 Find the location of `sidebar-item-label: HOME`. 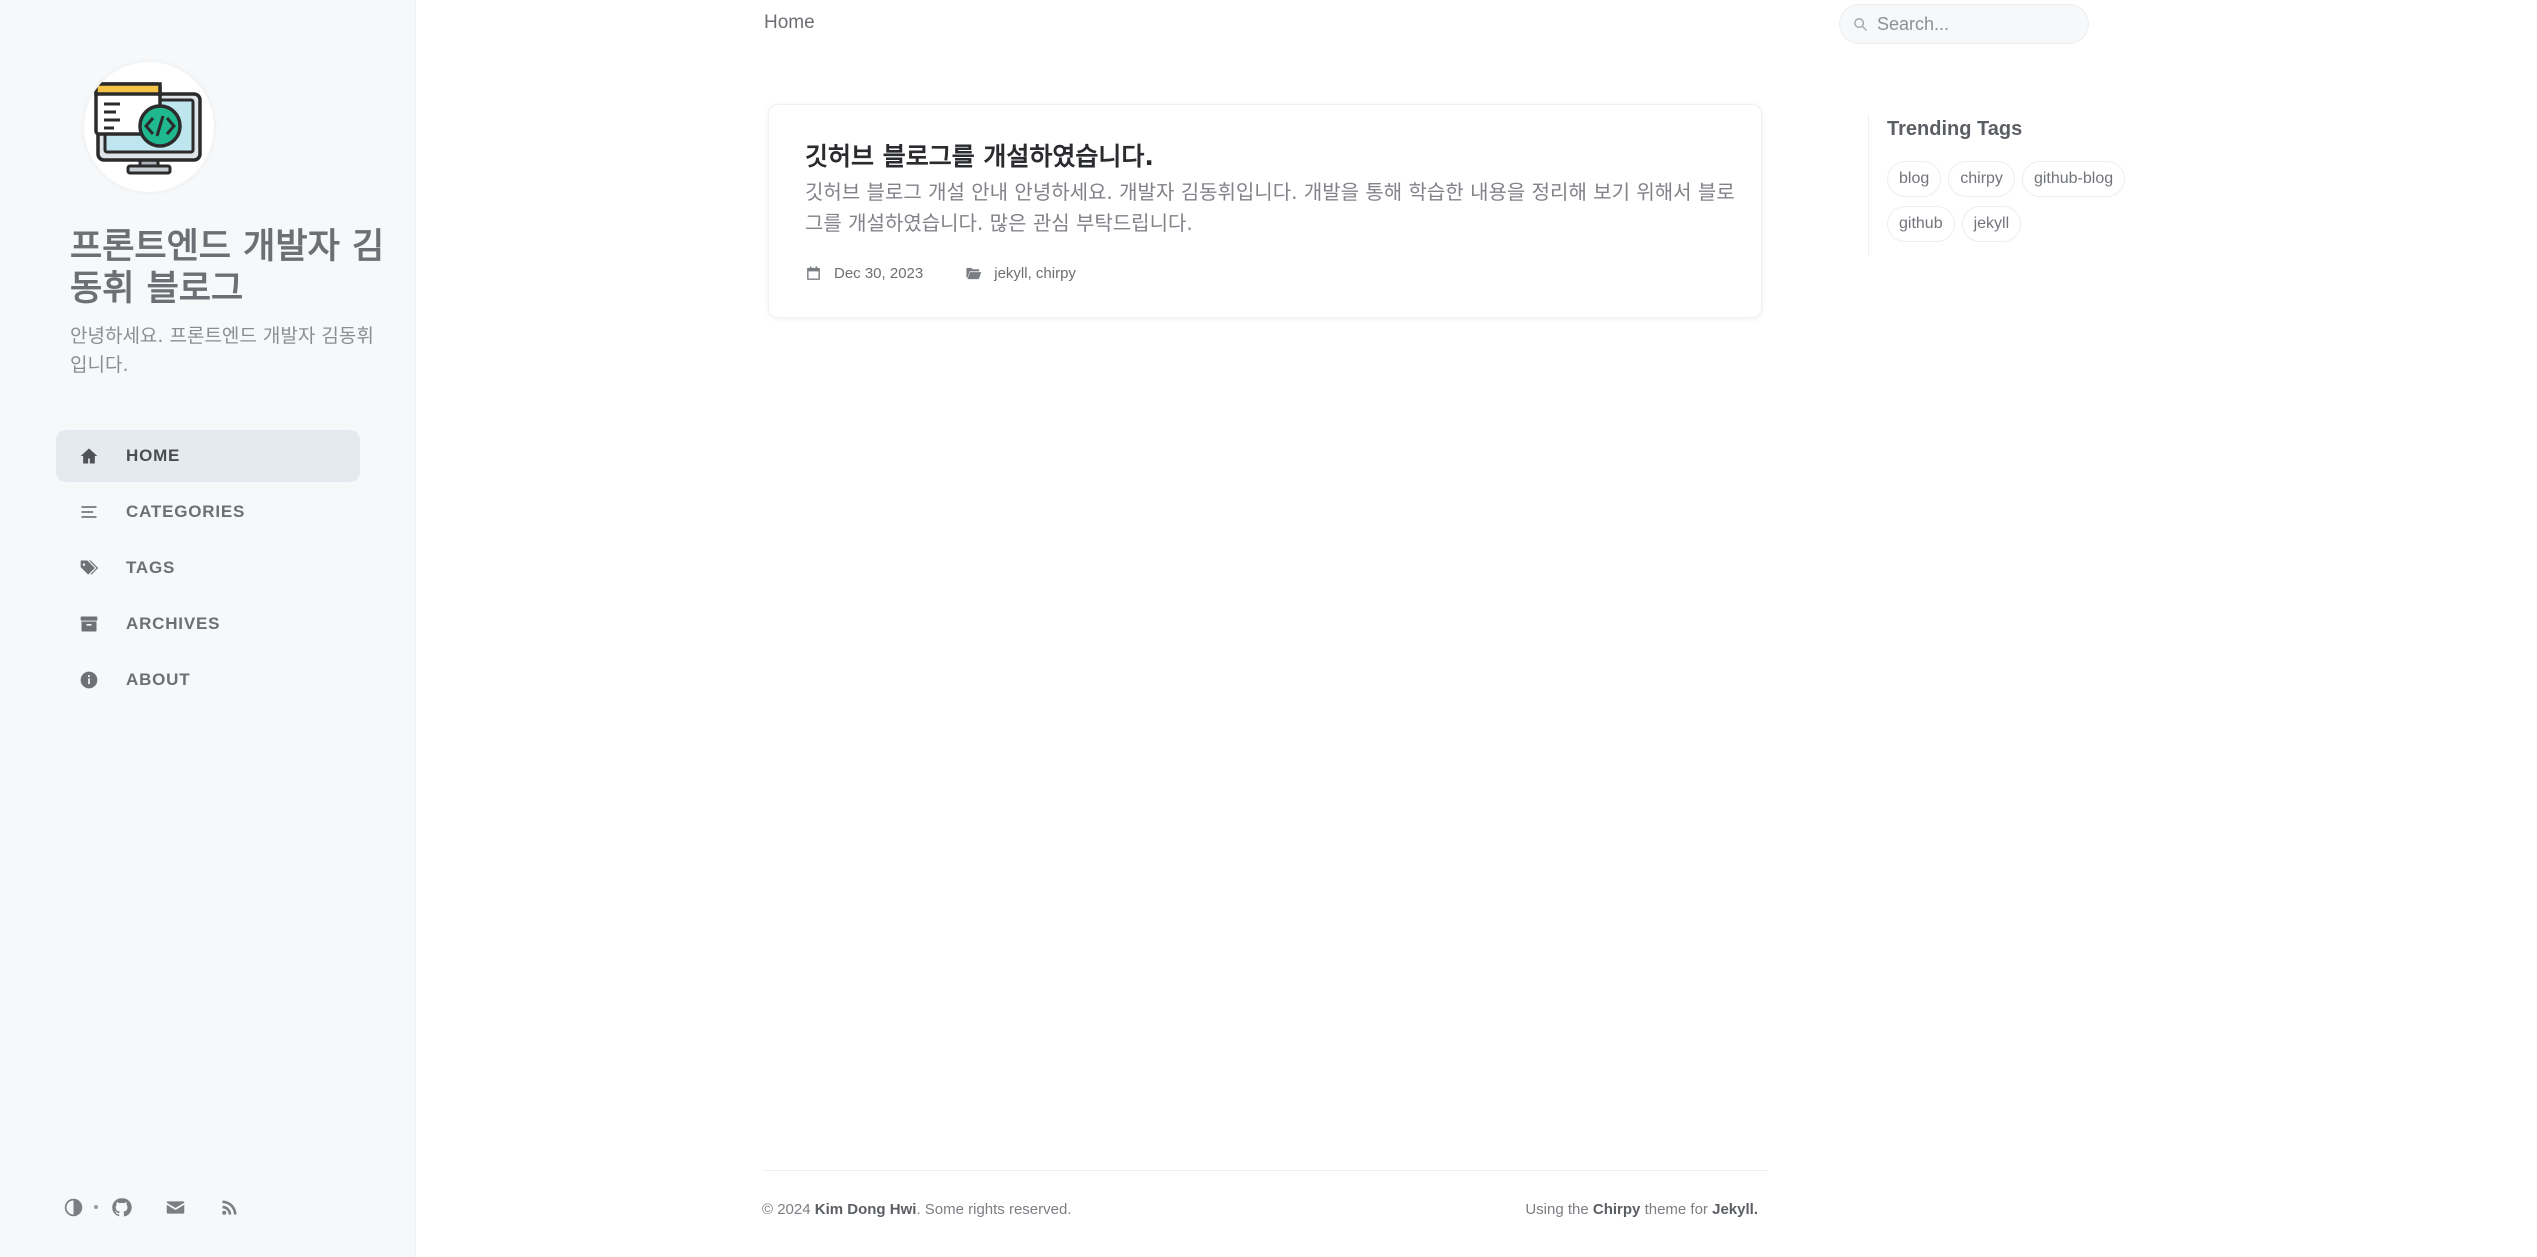

sidebar-item-label: HOME is located at coordinates (153, 455).